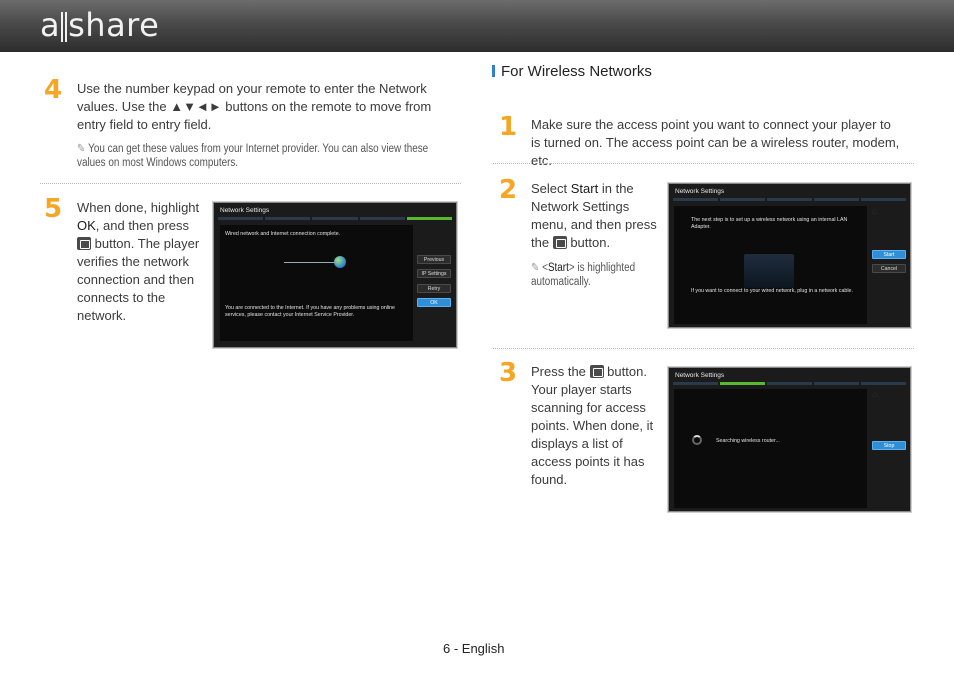  Describe the element at coordinates (434, 288) in the screenshot. I see `screen-retry-button: Retry` at that location.